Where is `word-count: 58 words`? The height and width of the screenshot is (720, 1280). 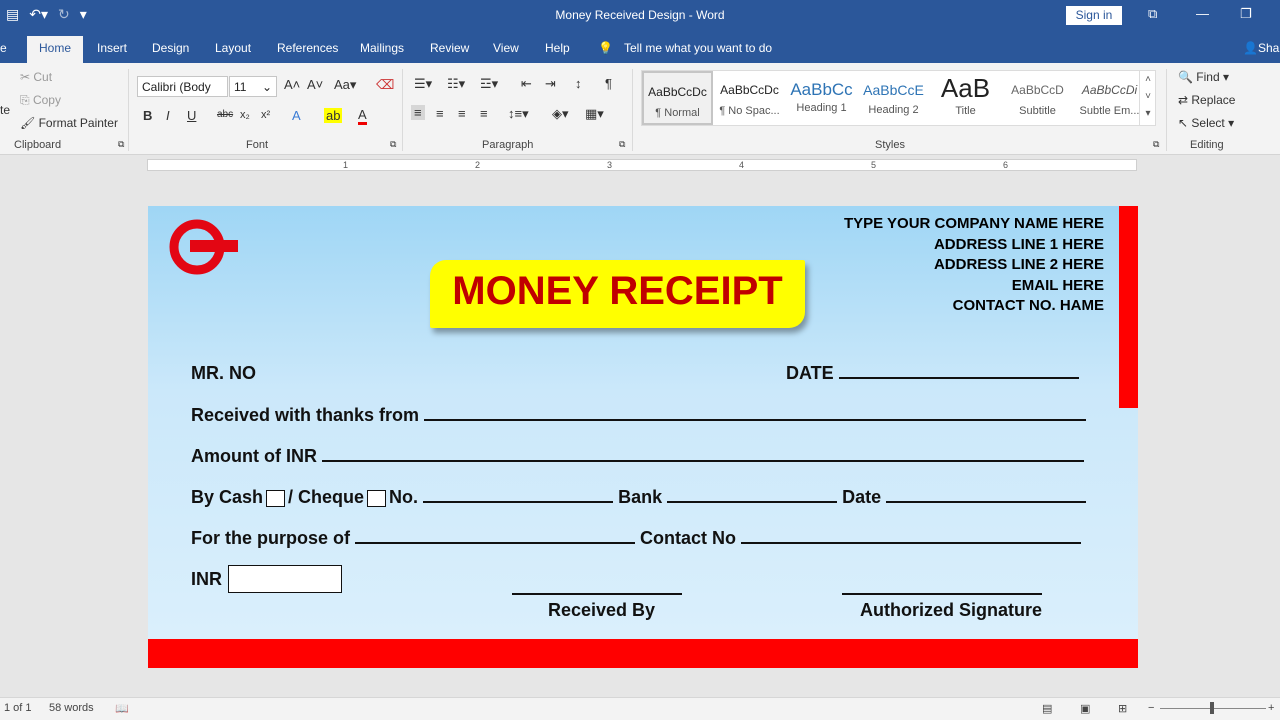
word-count: 58 words is located at coordinates (71, 708).